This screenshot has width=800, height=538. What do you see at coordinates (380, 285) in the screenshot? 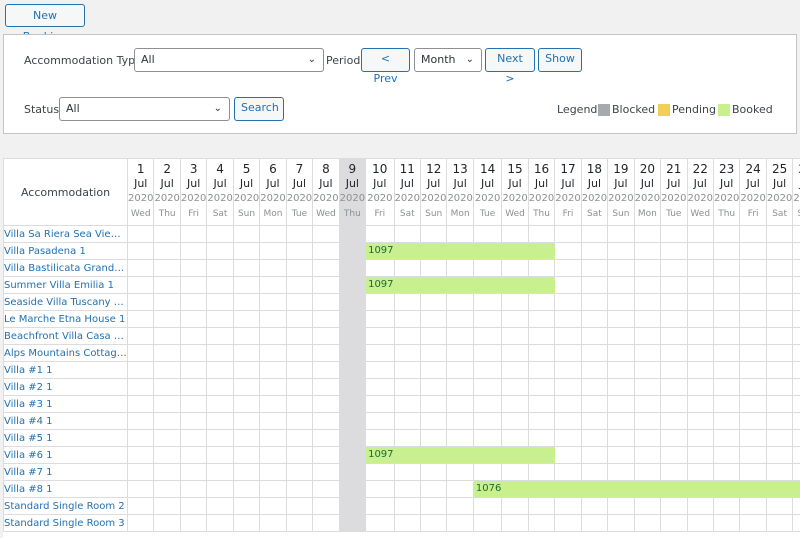
I see `booking-cell: 1097` at bounding box center [380, 285].